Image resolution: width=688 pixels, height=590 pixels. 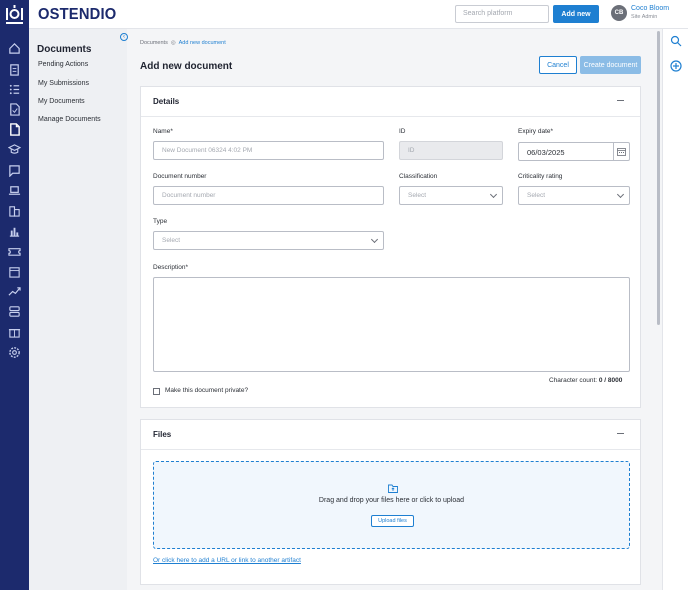 I want to click on laptop-icon, so click(x=14, y=190).